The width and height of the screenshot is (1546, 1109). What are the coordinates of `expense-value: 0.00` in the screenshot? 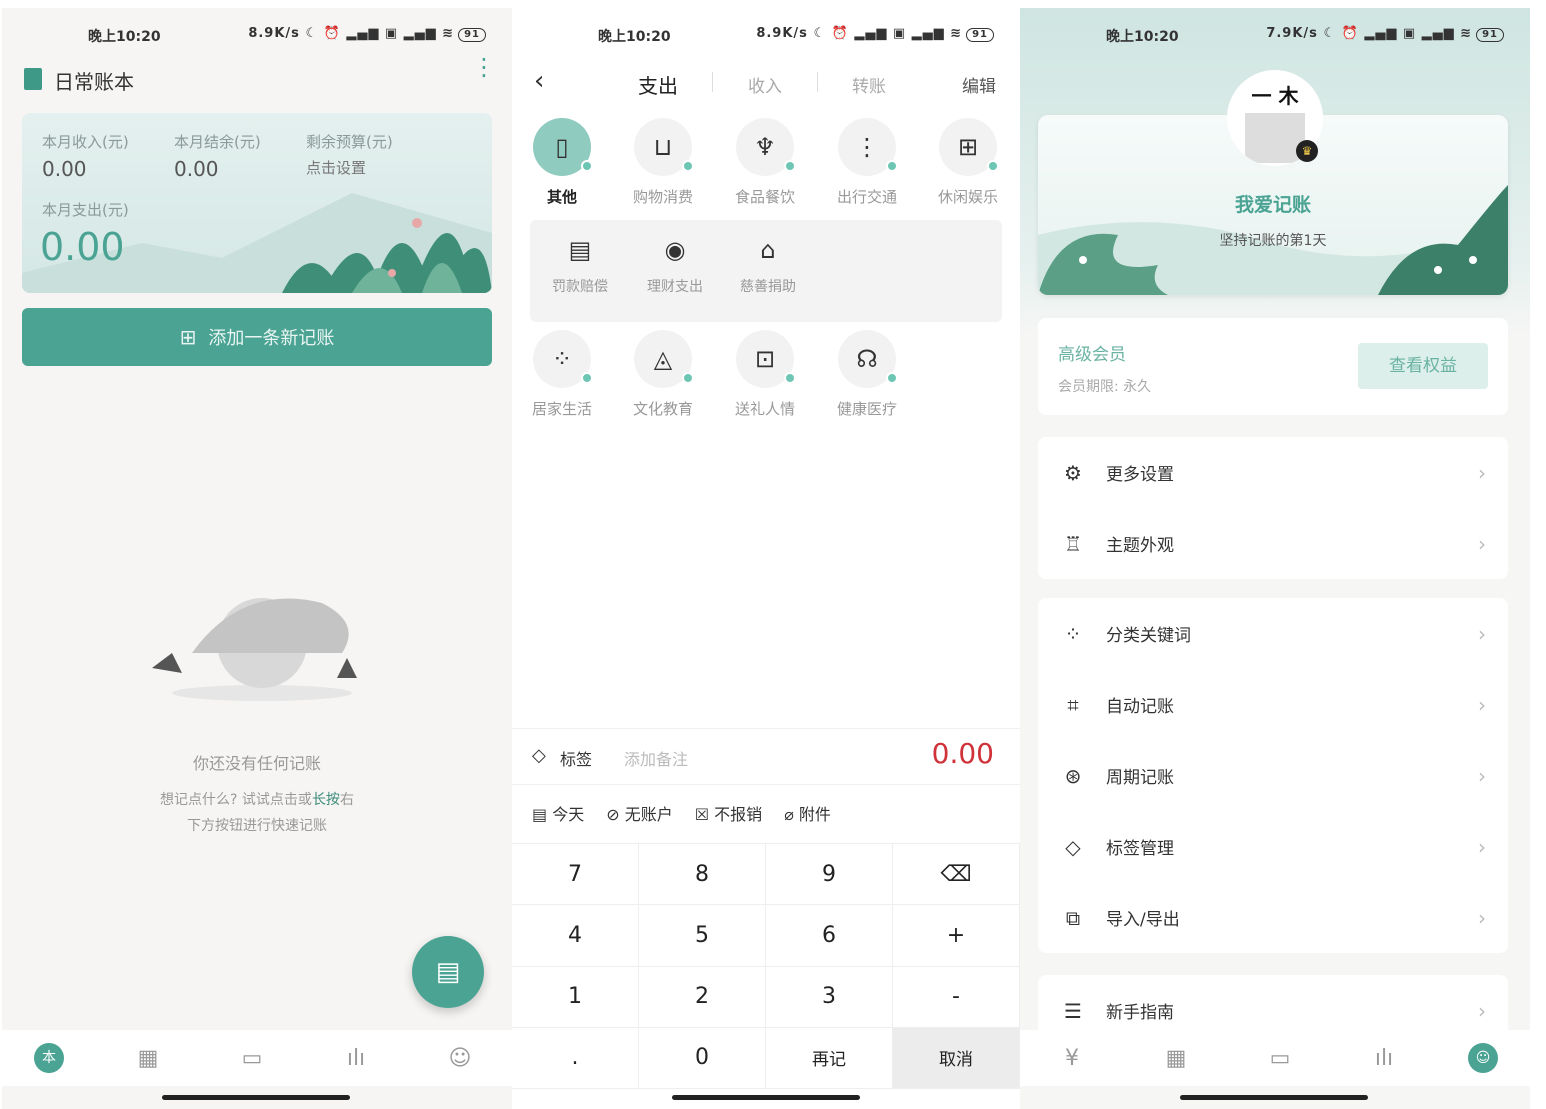 It's located at (82, 247).